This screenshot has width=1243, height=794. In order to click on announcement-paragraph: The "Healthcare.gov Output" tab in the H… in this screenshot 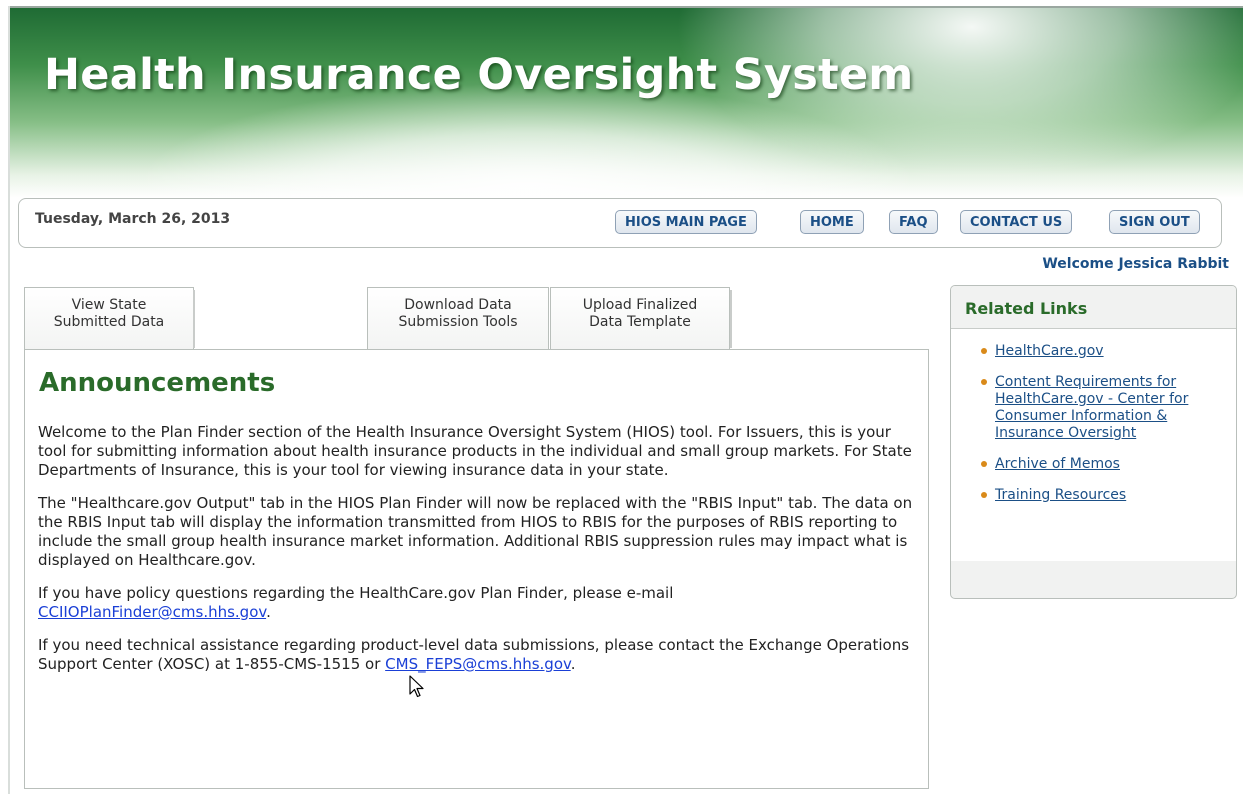, I will do `click(475, 531)`.